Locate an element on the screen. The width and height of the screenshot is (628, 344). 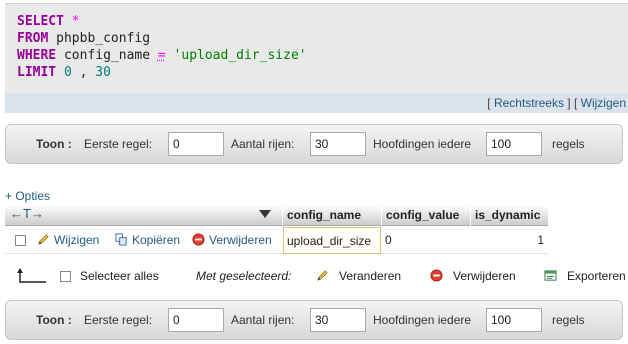
column-header-is-dynamic: is_dynamic is located at coordinates (509, 215).